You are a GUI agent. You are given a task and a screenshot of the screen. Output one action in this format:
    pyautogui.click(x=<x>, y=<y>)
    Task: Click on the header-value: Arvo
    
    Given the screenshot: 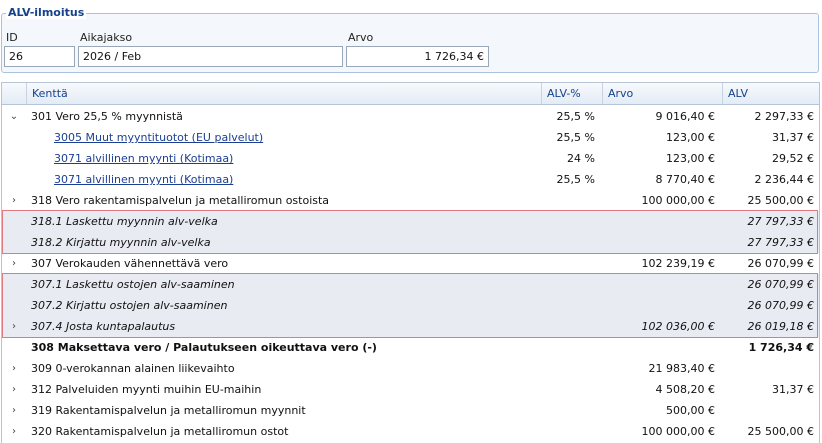 What is the action you would take?
    pyautogui.click(x=662, y=93)
    